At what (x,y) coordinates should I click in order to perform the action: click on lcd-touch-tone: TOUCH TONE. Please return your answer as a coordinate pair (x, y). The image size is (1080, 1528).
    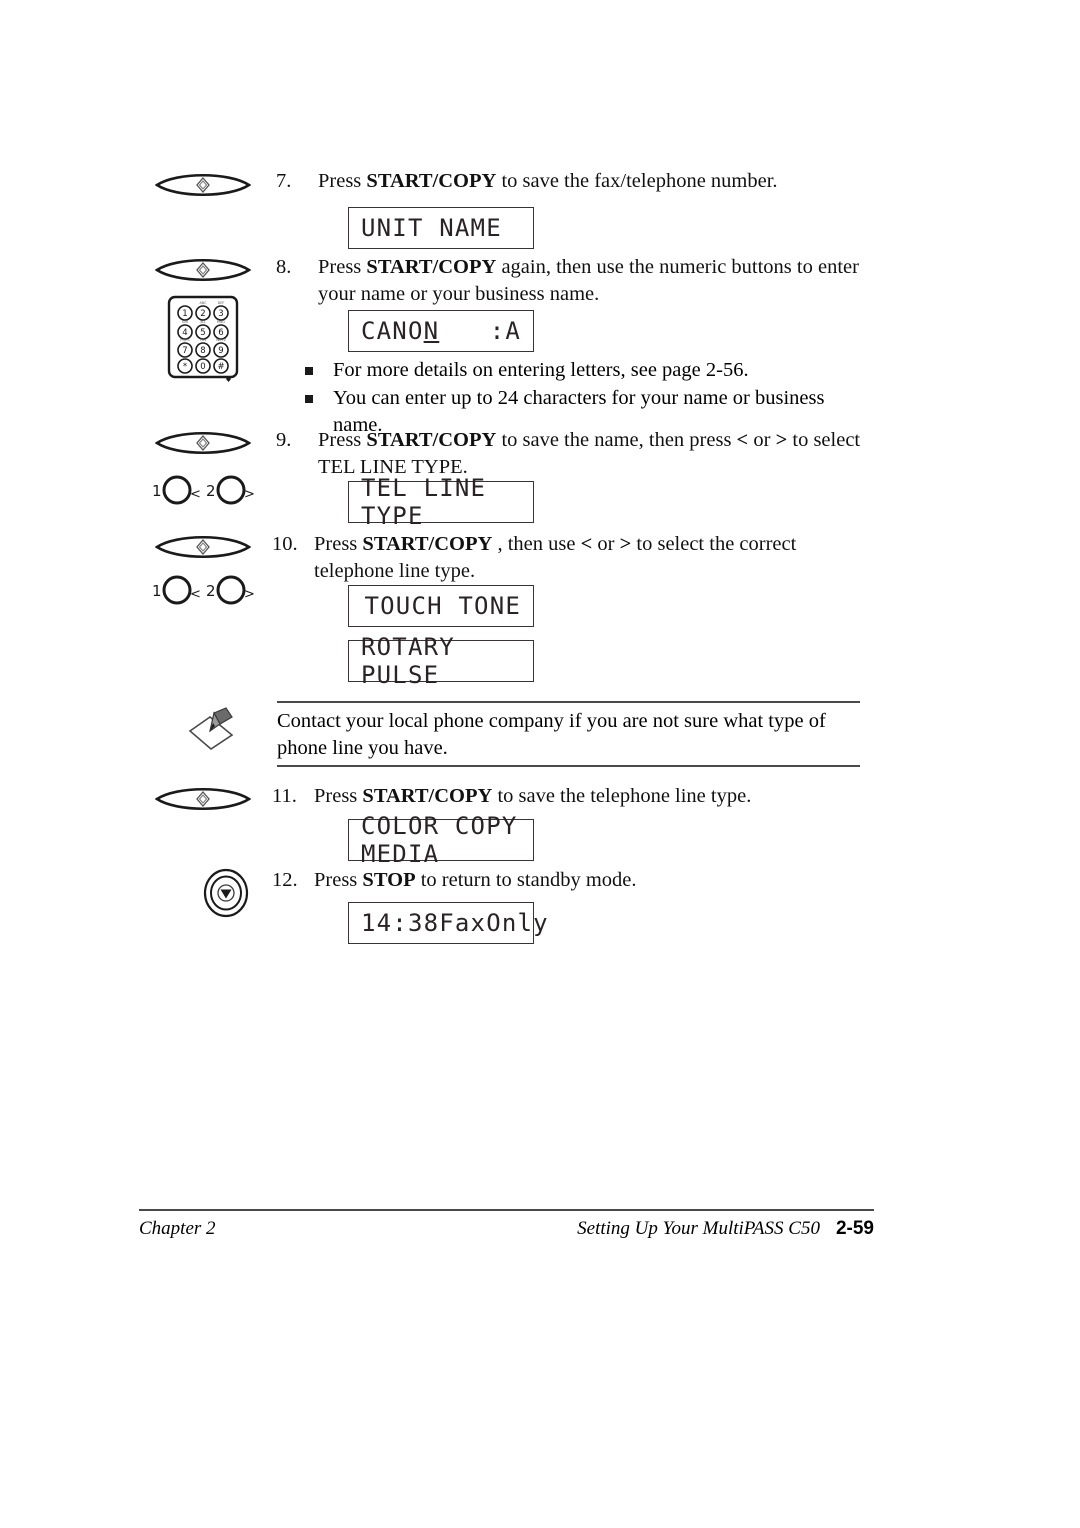
    Looking at the image, I should click on (441, 606).